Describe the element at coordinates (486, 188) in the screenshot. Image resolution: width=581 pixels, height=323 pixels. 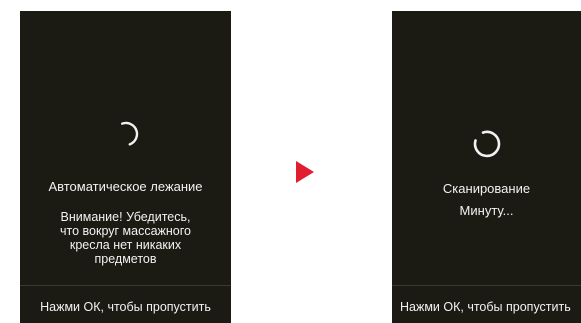
I see `screen-title: Сканирование` at that location.